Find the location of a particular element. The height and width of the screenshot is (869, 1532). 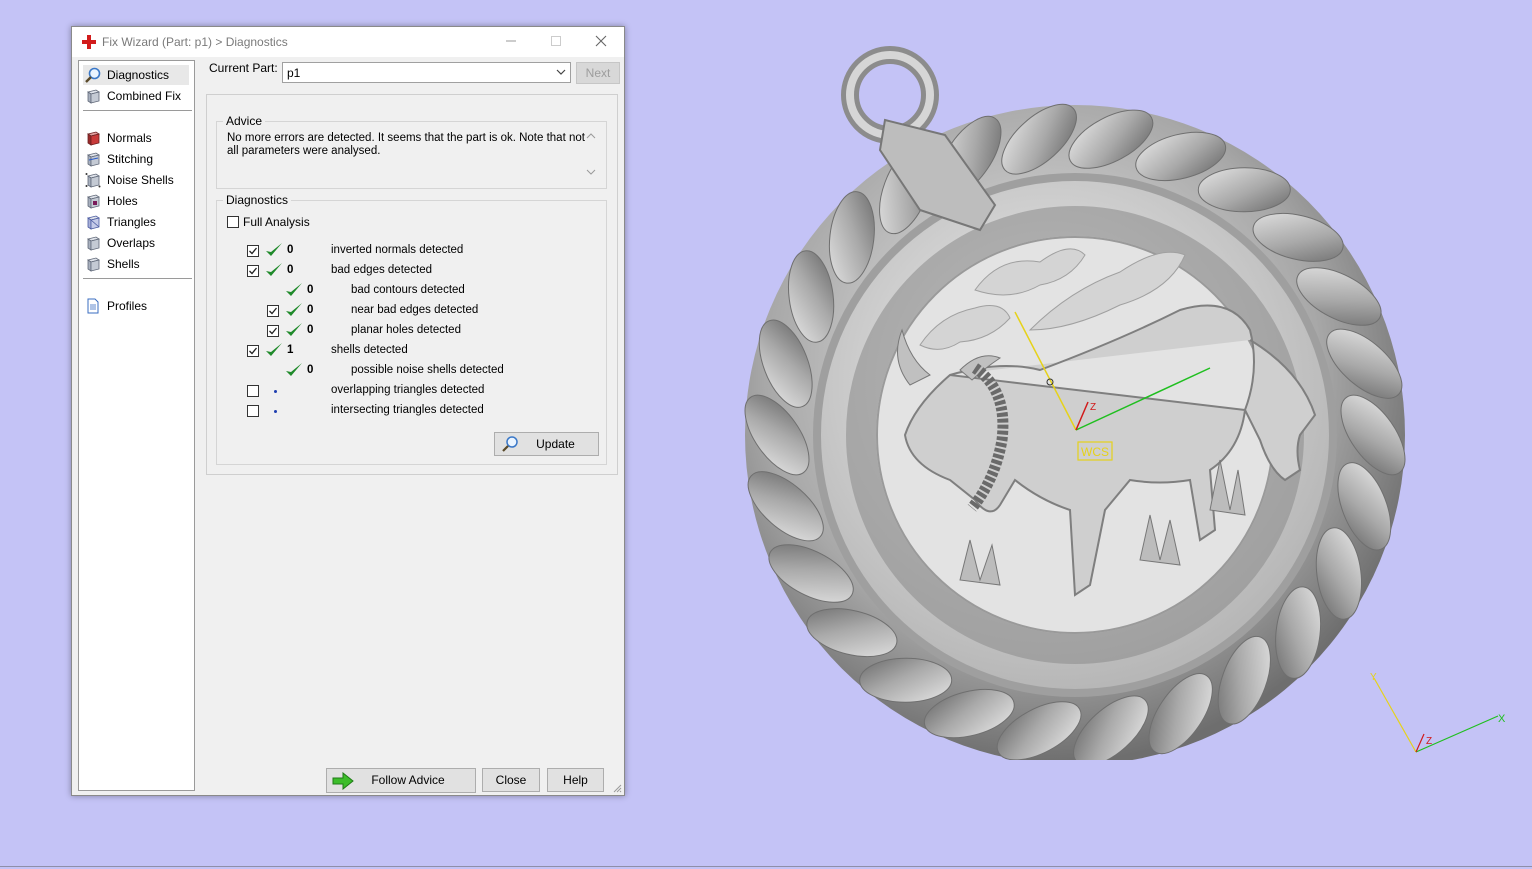

dotted-cube-icon is located at coordinates (93, 180).